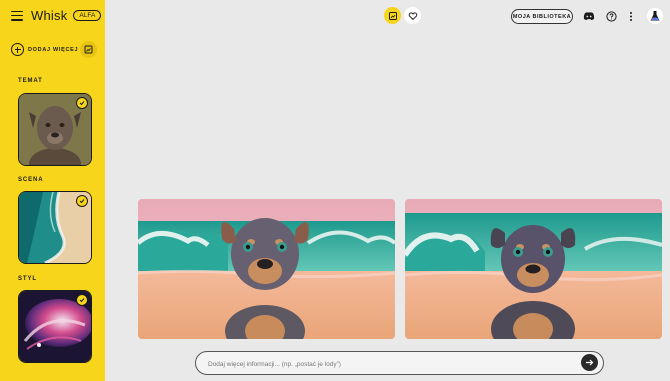 The height and width of the screenshot is (381, 670). What do you see at coordinates (55, 326) in the screenshot?
I see `style-thumbnail` at bounding box center [55, 326].